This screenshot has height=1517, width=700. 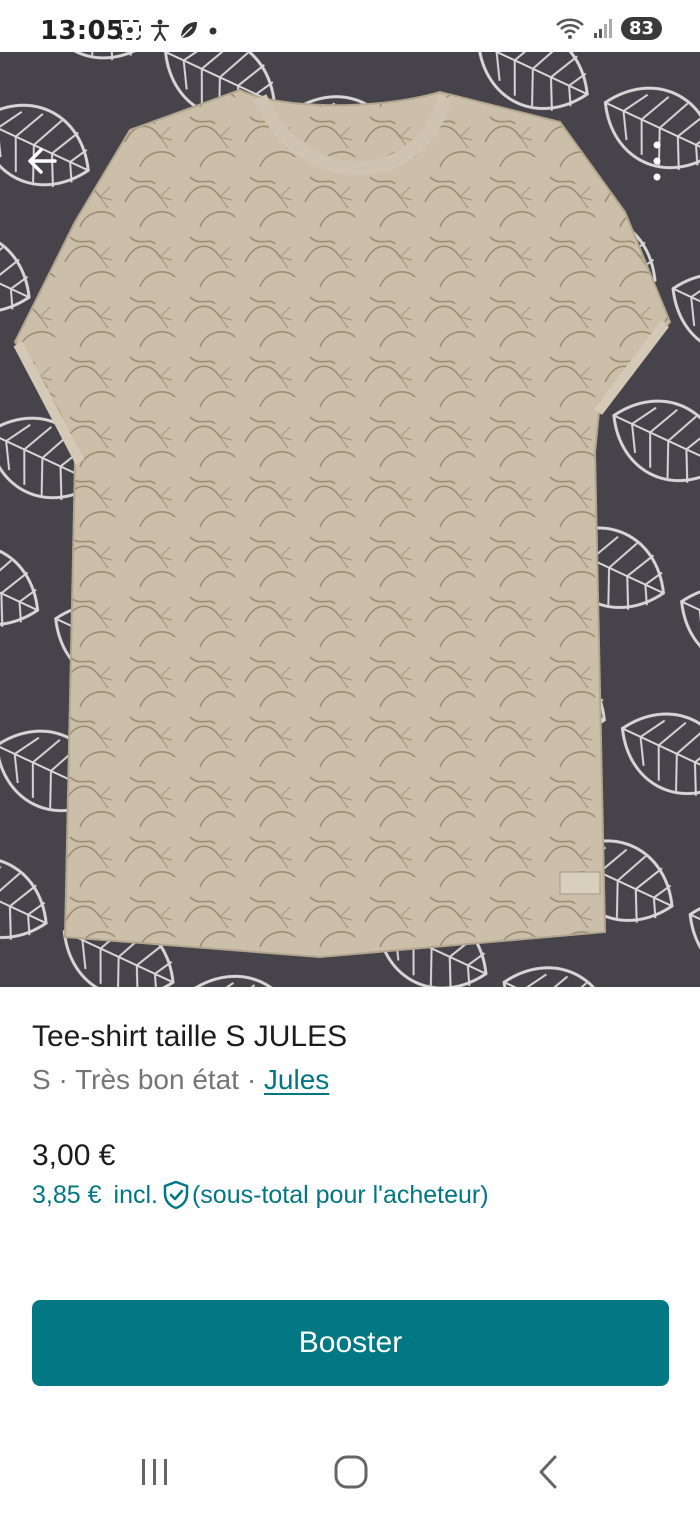 I want to click on home-button, so click(x=351, y=1472).